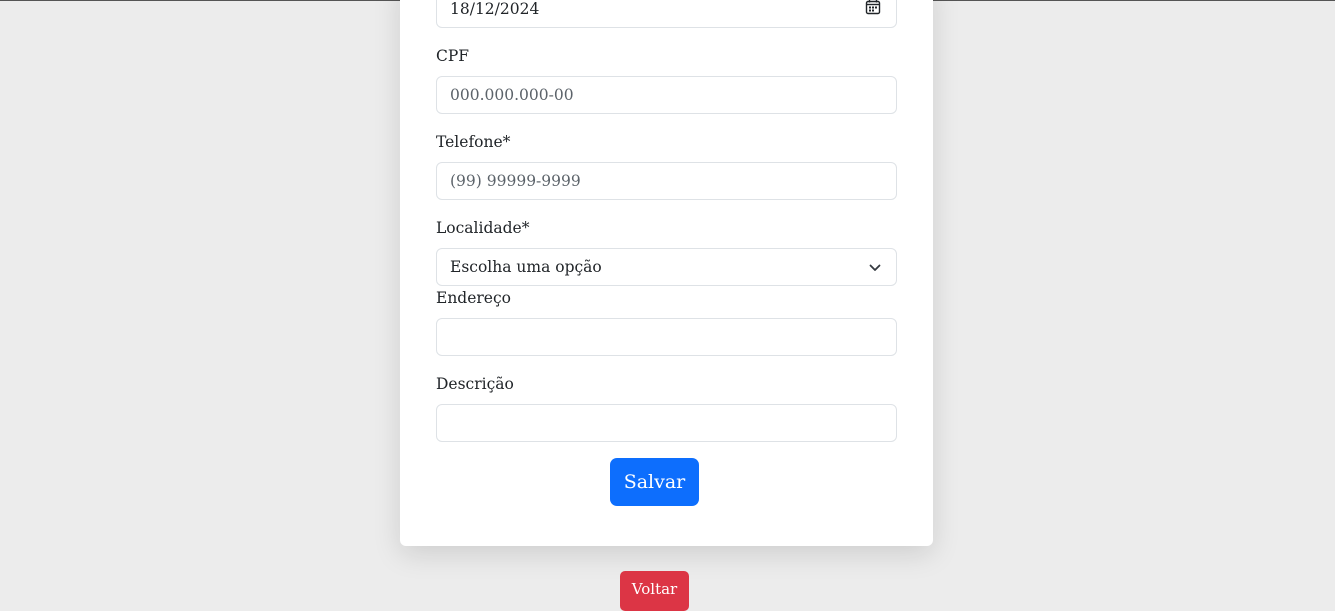 The width and height of the screenshot is (1335, 611). Describe the element at coordinates (526, 267) in the screenshot. I see `localidade-selected: Escolha uma opção` at that location.